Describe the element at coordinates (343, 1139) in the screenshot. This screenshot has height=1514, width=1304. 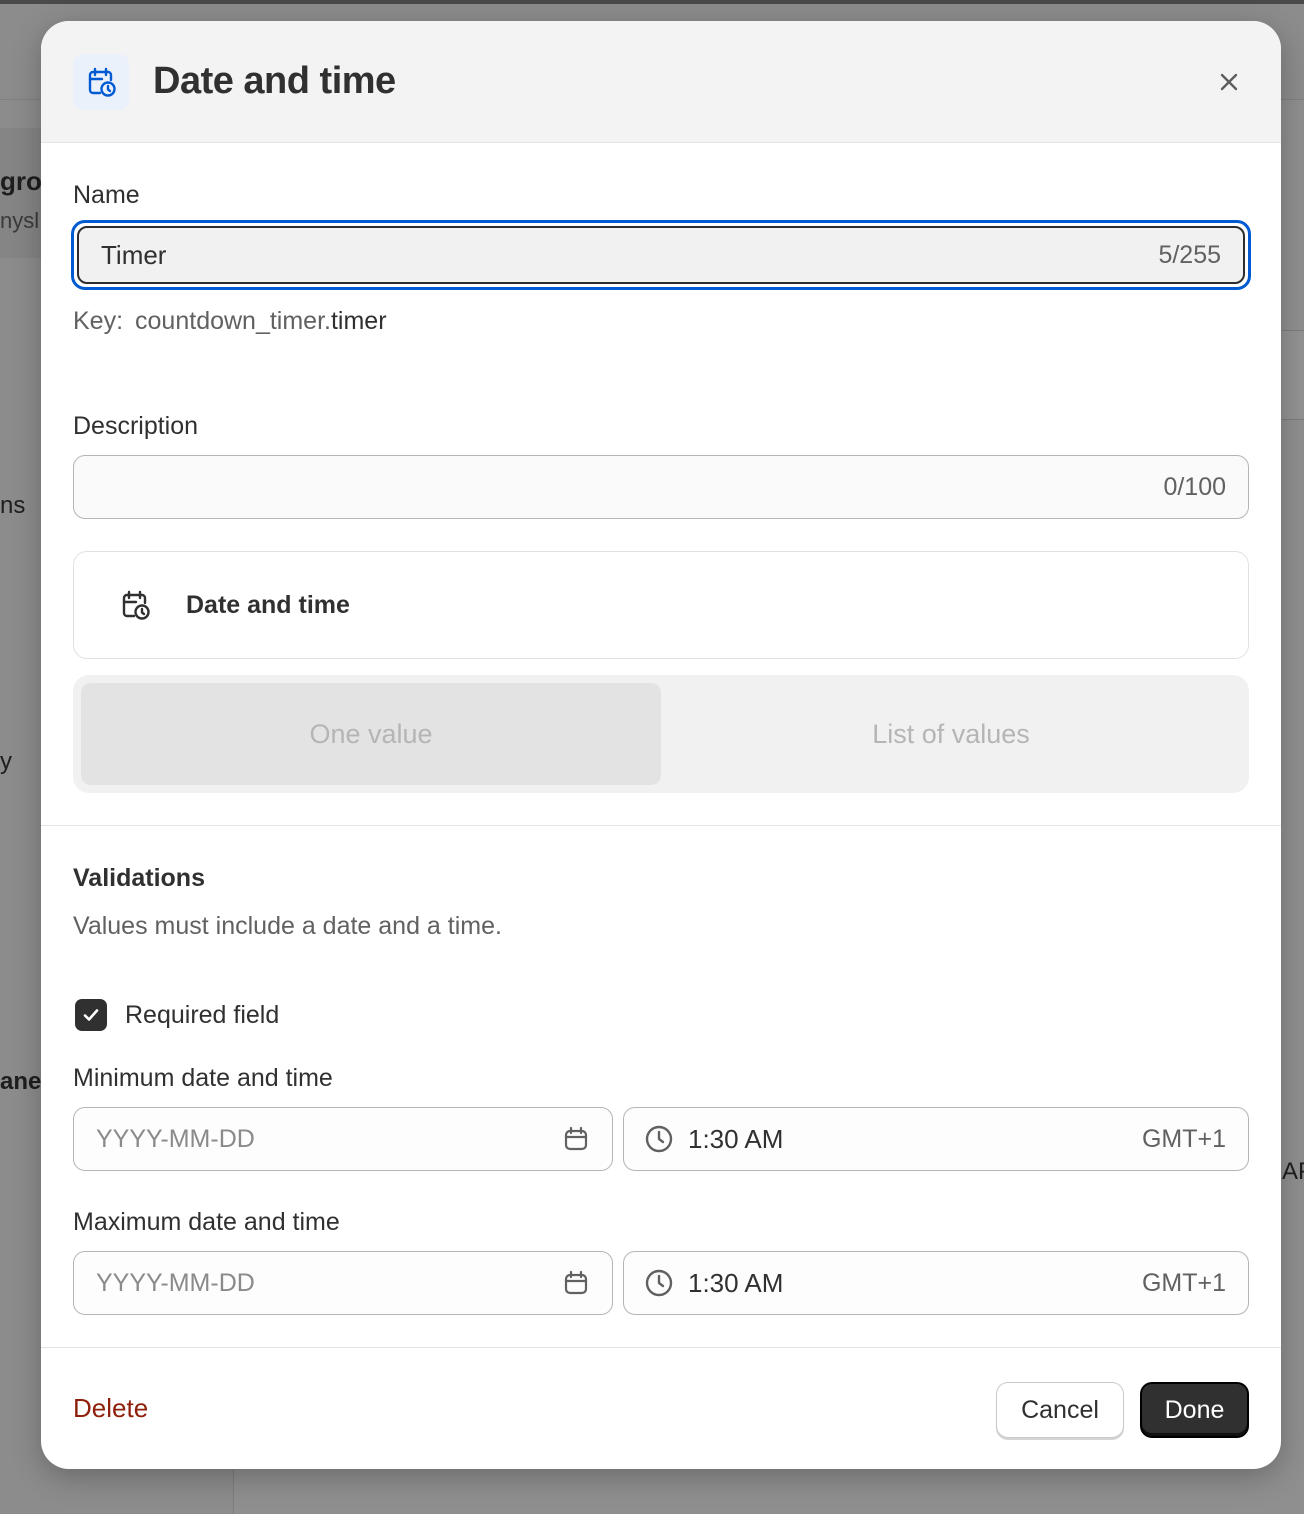
I see `min-date-input: YYYY-MM-DD` at that location.